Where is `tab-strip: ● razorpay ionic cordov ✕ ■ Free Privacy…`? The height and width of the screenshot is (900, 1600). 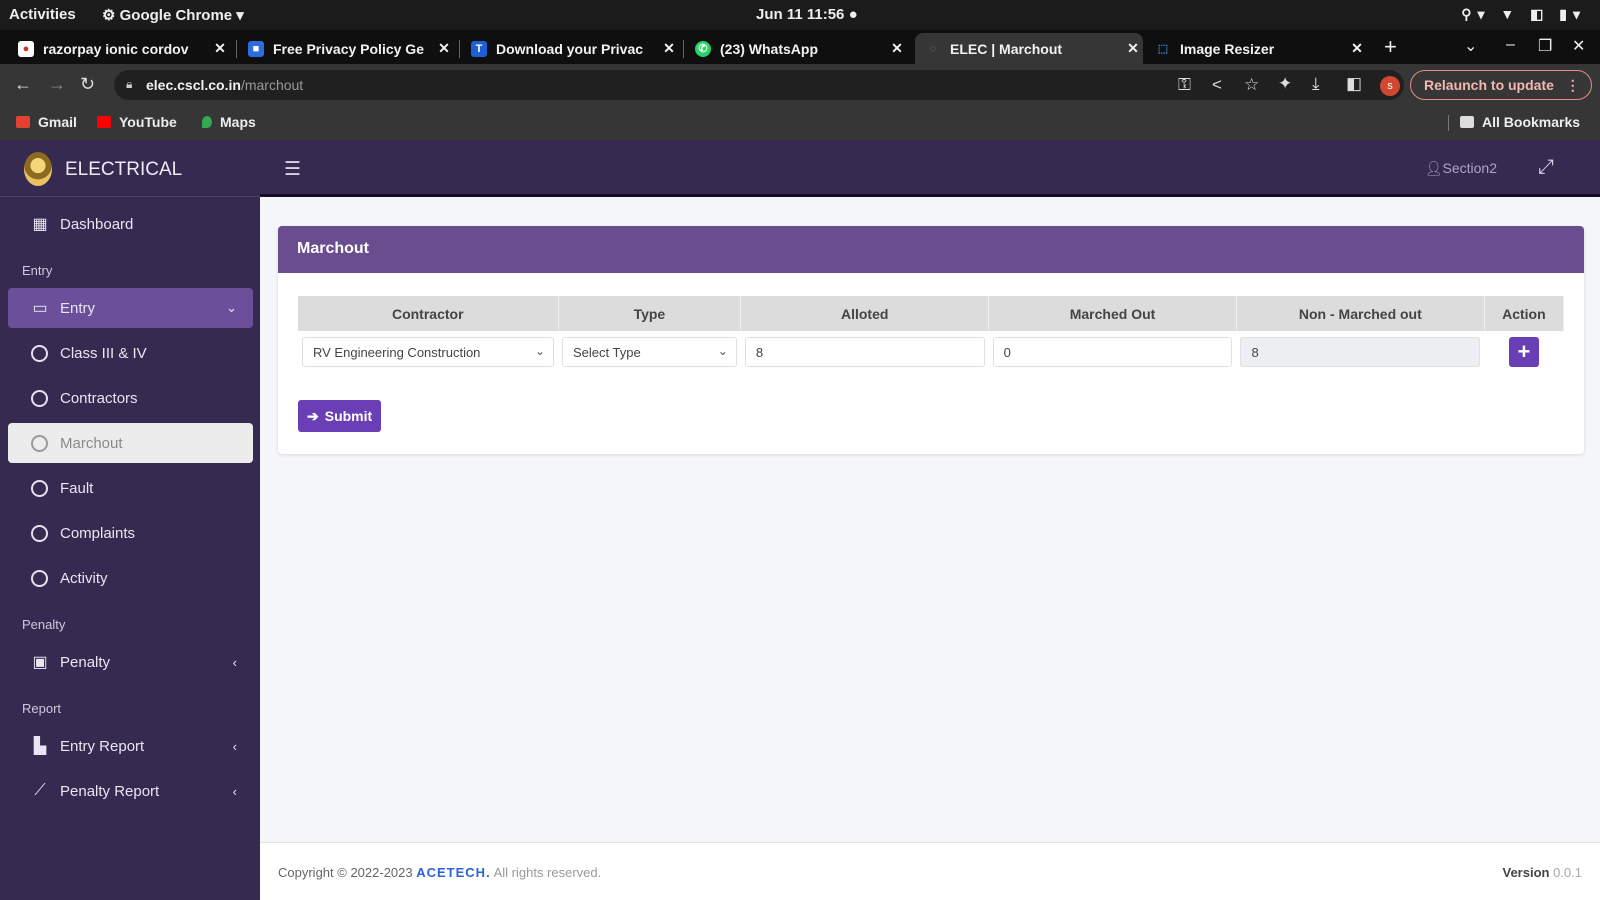
tab-strip: ● razorpay ionic cordov ✕ ■ Free Privacy… is located at coordinates (800, 47).